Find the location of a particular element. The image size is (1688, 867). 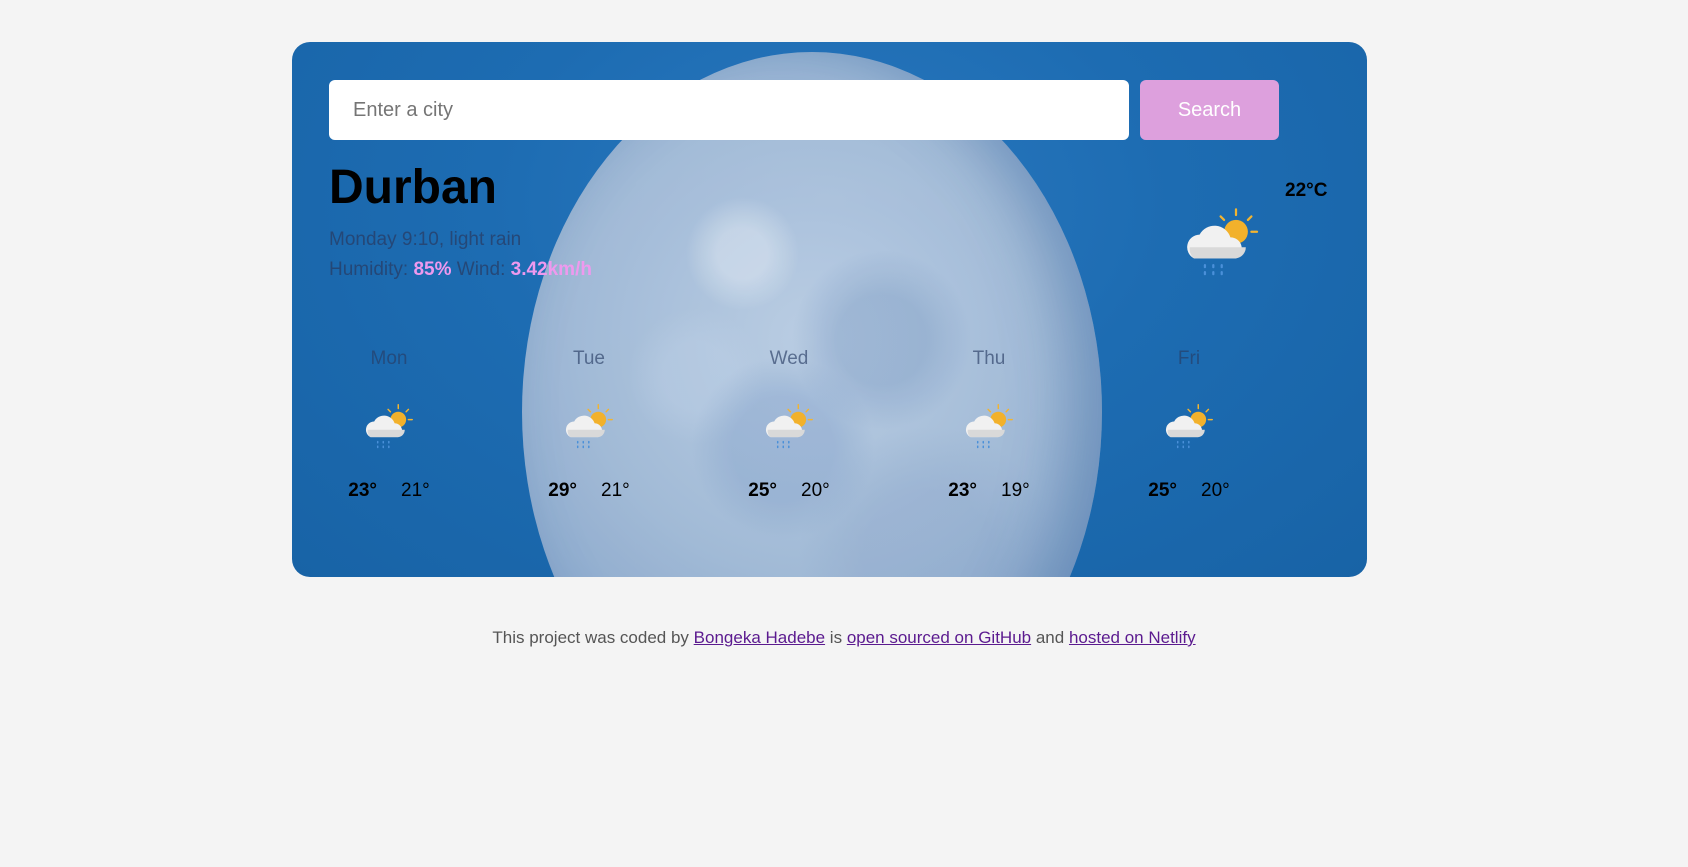

search-form: Search is located at coordinates (804, 110).